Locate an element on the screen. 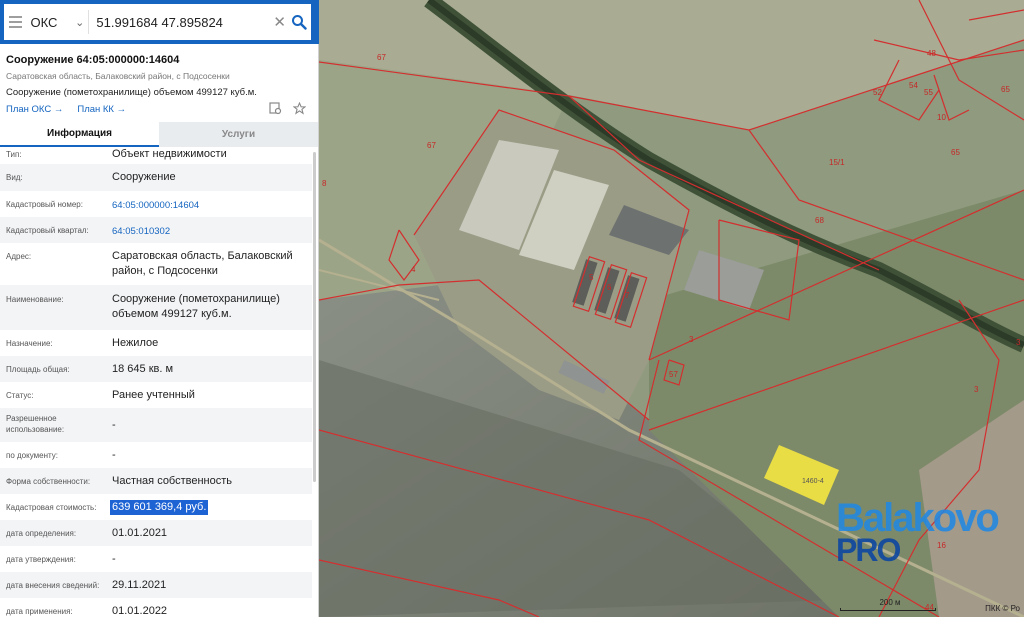 The image size is (1024, 617). field-row-kind: Вид: Сооружение is located at coordinates (156, 177).